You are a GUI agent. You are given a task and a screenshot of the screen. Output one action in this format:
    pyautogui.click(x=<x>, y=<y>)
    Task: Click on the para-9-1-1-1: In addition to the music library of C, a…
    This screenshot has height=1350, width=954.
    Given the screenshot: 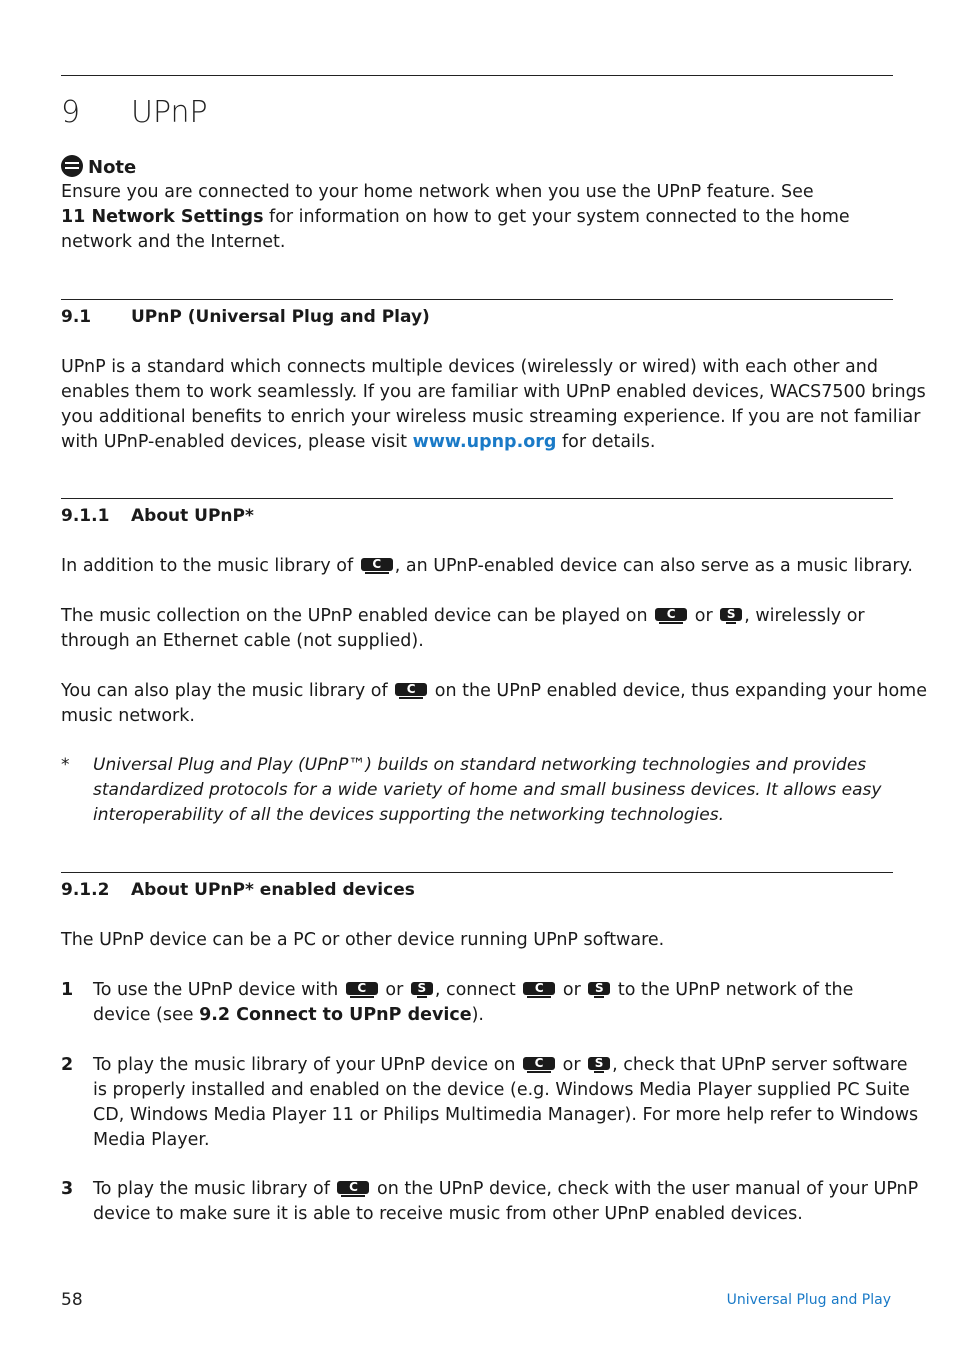 What is the action you would take?
    pyautogui.click(x=487, y=566)
    